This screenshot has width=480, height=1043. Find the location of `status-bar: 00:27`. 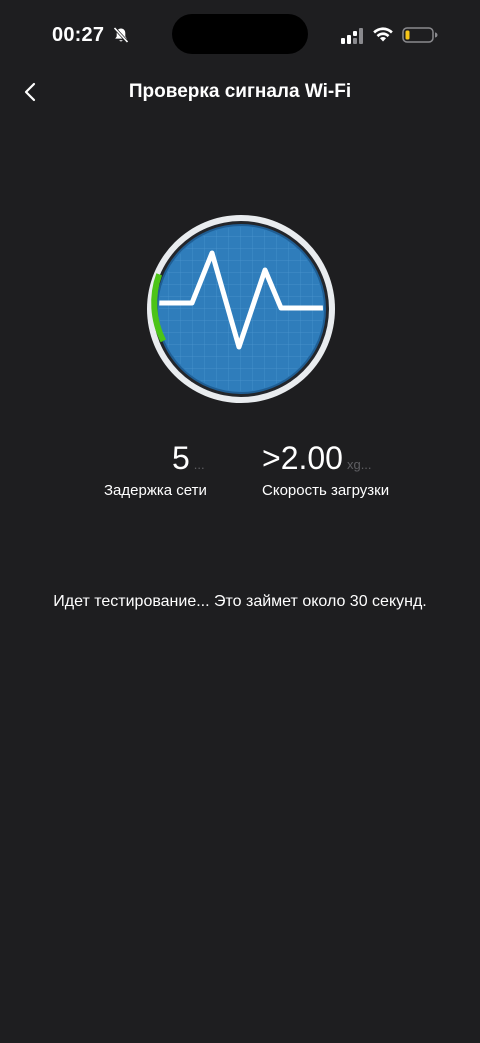

status-bar: 00:27 is located at coordinates (240, 35).